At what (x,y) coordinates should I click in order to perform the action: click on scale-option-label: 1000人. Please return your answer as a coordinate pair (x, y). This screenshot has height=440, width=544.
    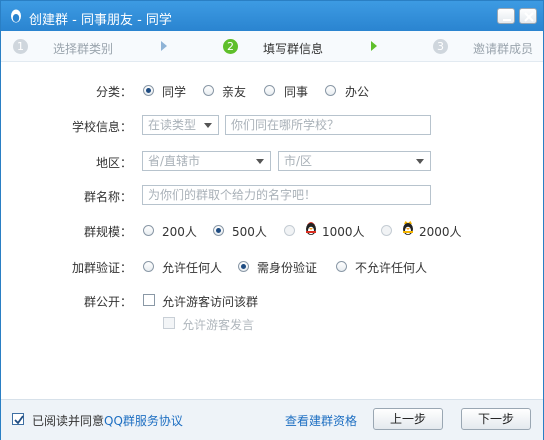
    Looking at the image, I should click on (343, 232).